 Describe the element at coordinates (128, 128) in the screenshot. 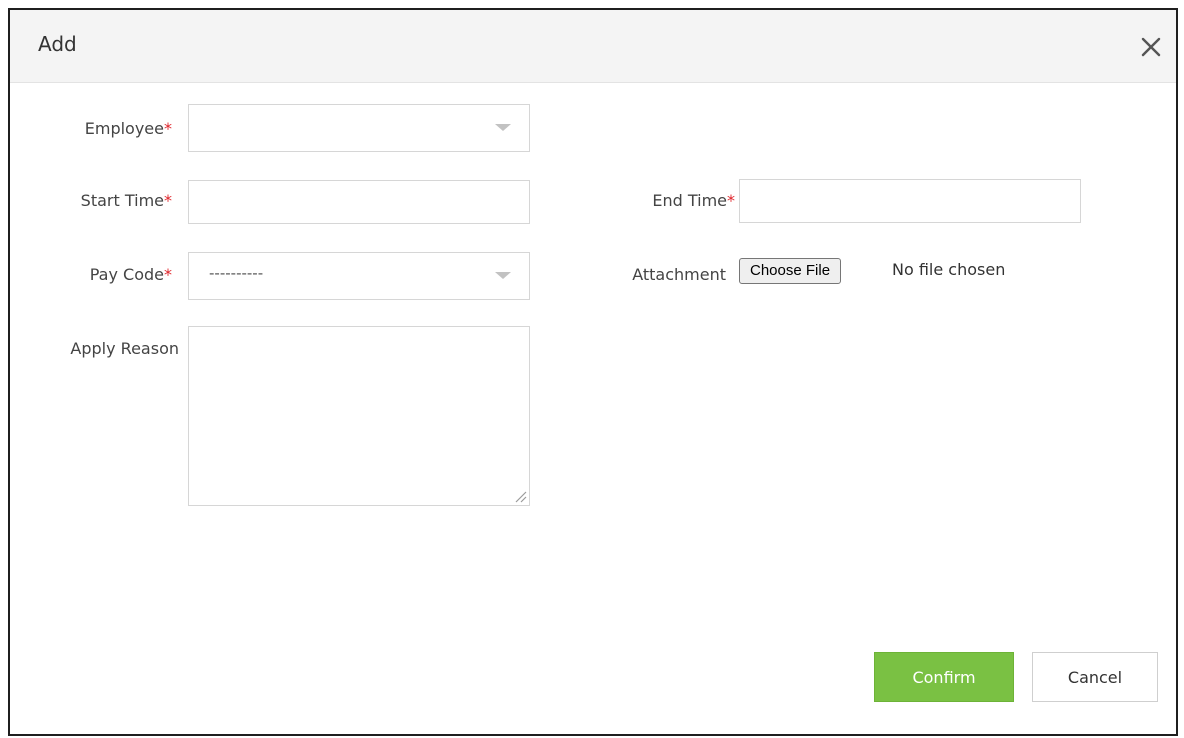

I see `employee-label: Employee*` at that location.